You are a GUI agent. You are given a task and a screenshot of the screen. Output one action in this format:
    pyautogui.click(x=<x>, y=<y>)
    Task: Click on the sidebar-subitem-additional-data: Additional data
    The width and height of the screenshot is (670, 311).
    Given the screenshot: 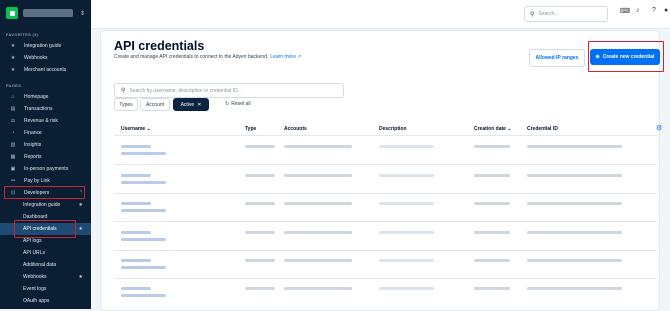 What is the action you would take?
    pyautogui.click(x=45, y=265)
    